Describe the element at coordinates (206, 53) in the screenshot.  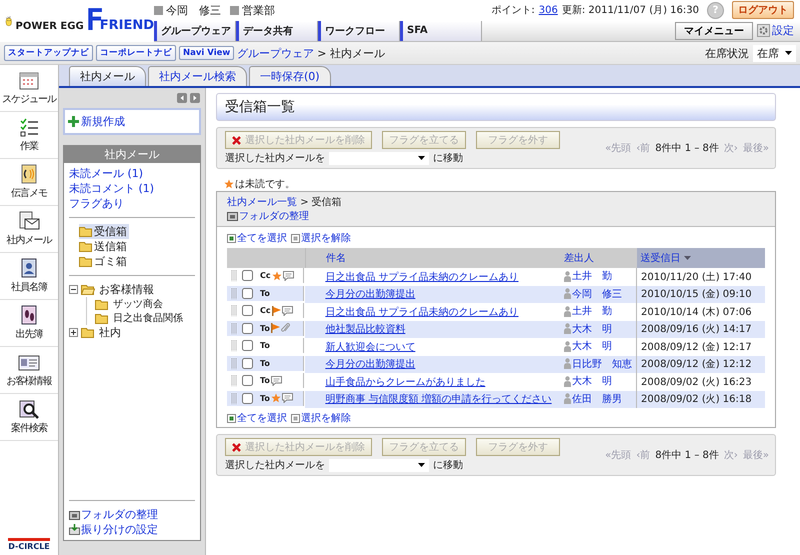
I see `navi-button: Navi View` at that location.